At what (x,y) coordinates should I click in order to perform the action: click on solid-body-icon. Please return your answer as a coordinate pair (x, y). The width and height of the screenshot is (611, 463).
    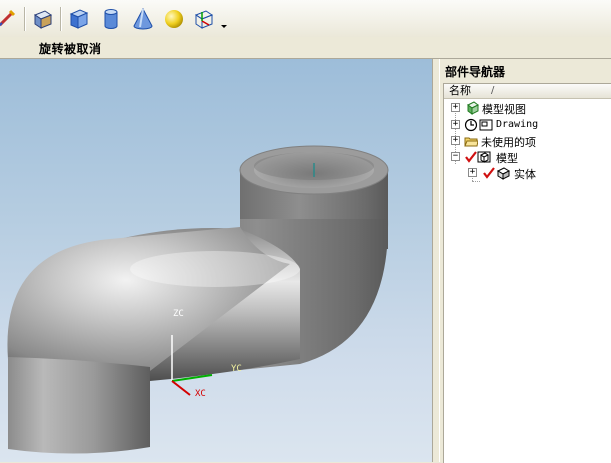
    Looking at the image, I should click on (503, 172).